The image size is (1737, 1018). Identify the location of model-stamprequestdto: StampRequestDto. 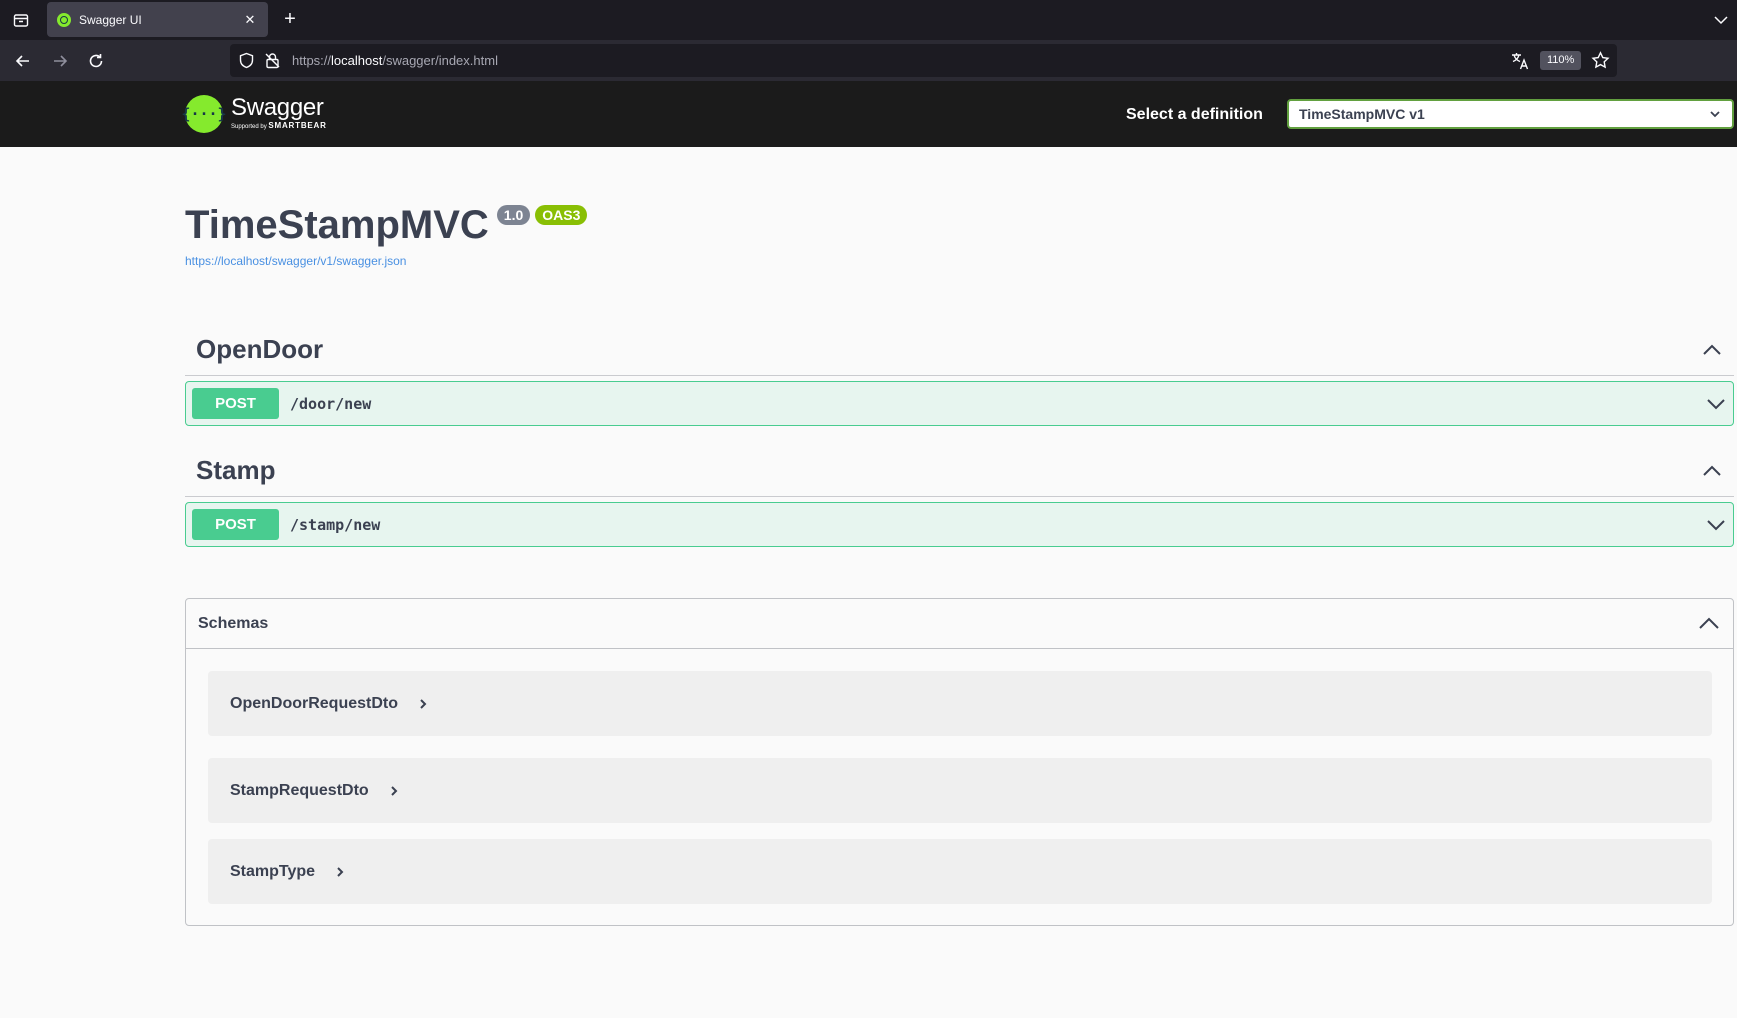
(960, 790).